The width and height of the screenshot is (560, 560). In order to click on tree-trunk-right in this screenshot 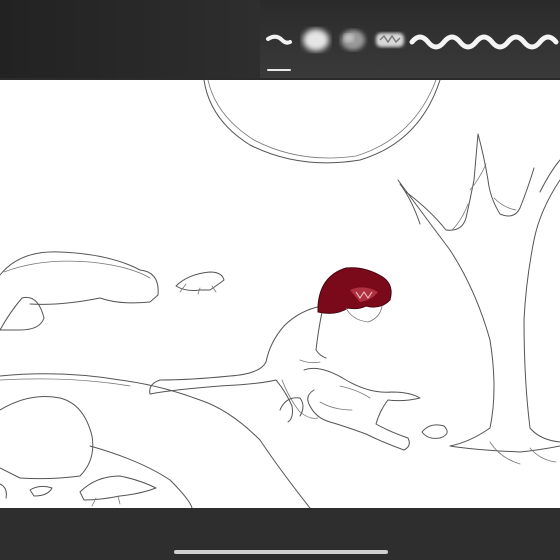, I will do `click(541, 311)`.